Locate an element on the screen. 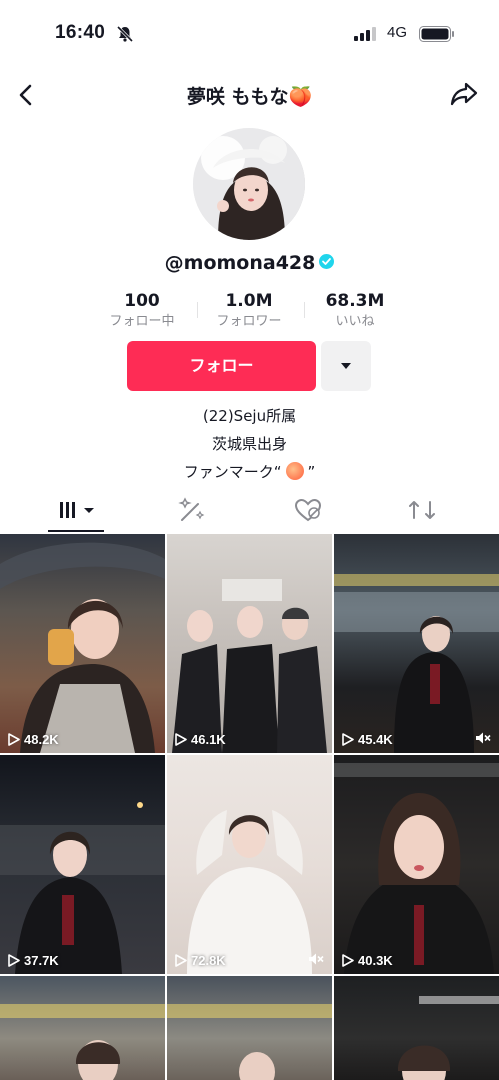  active-tab-indicator is located at coordinates (76, 531).